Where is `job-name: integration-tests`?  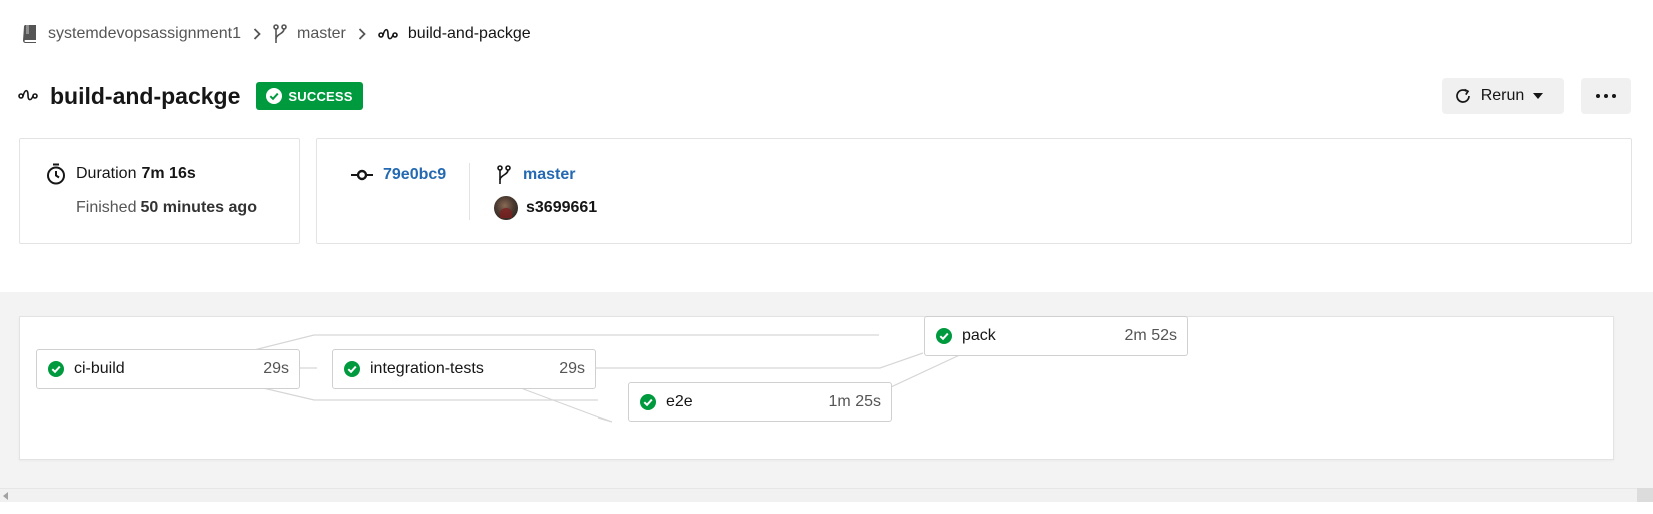 job-name: integration-tests is located at coordinates (427, 368).